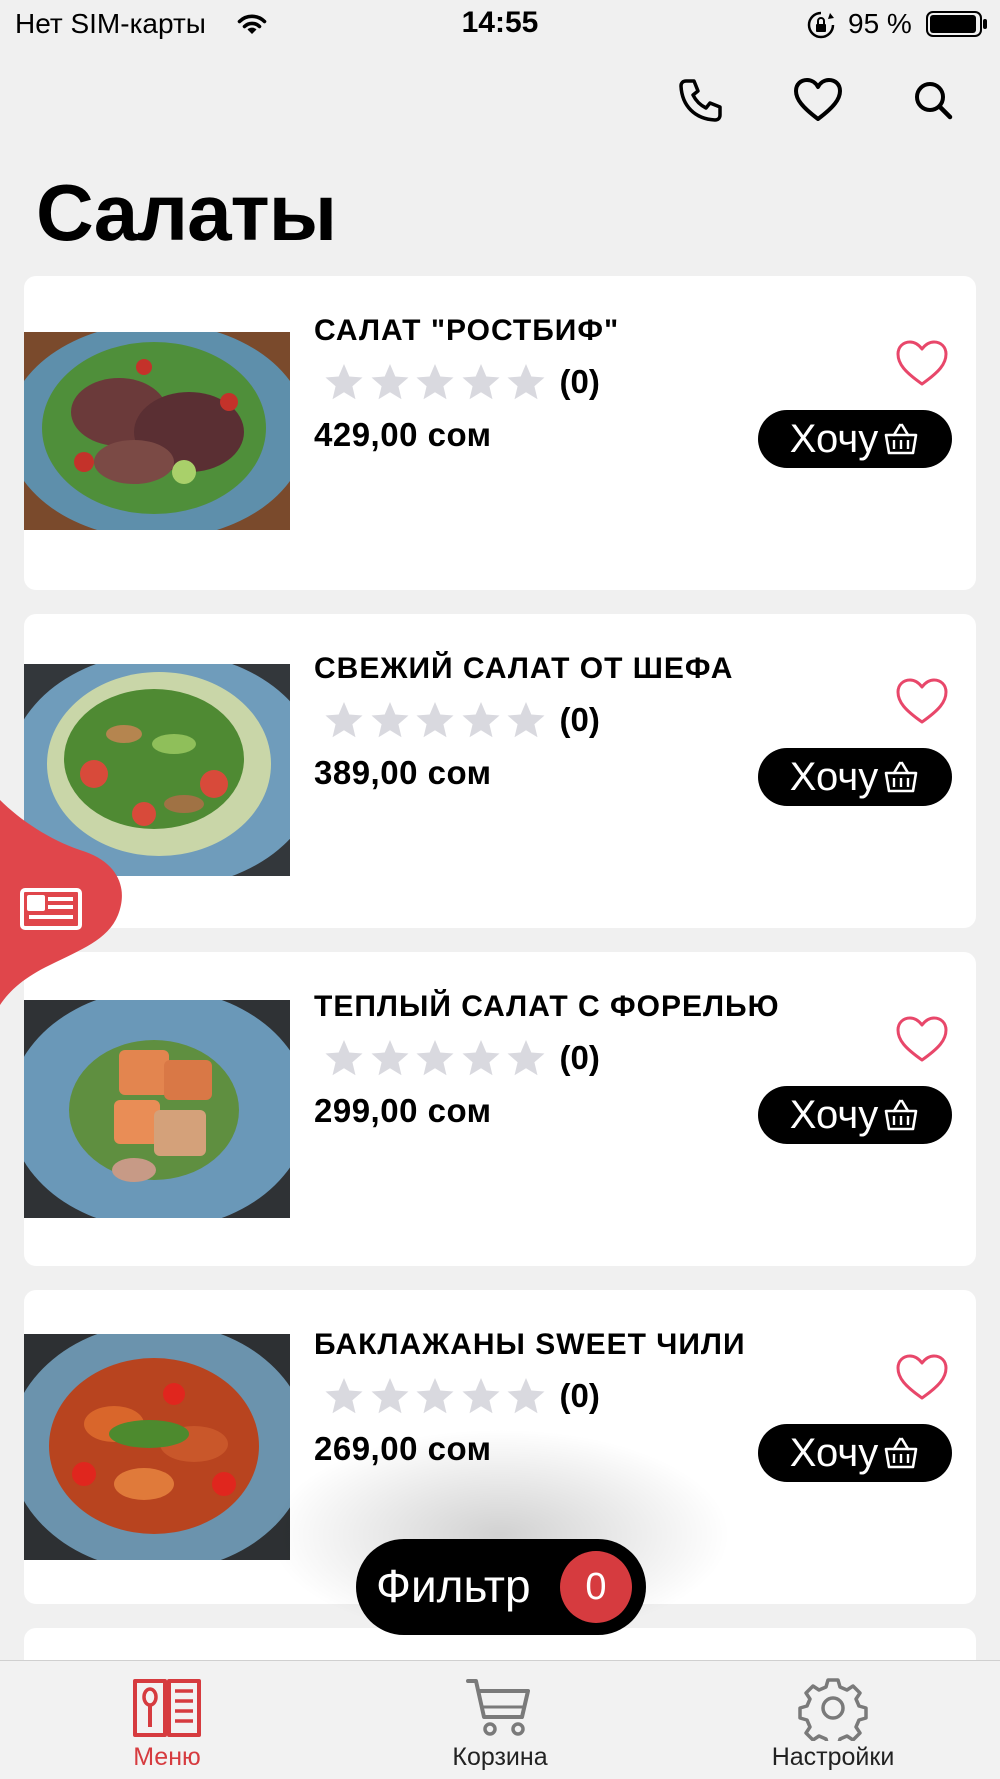  I want to click on product-name: СВЕЖИЙ САЛАТ ОТ ШЕФА, so click(524, 668).